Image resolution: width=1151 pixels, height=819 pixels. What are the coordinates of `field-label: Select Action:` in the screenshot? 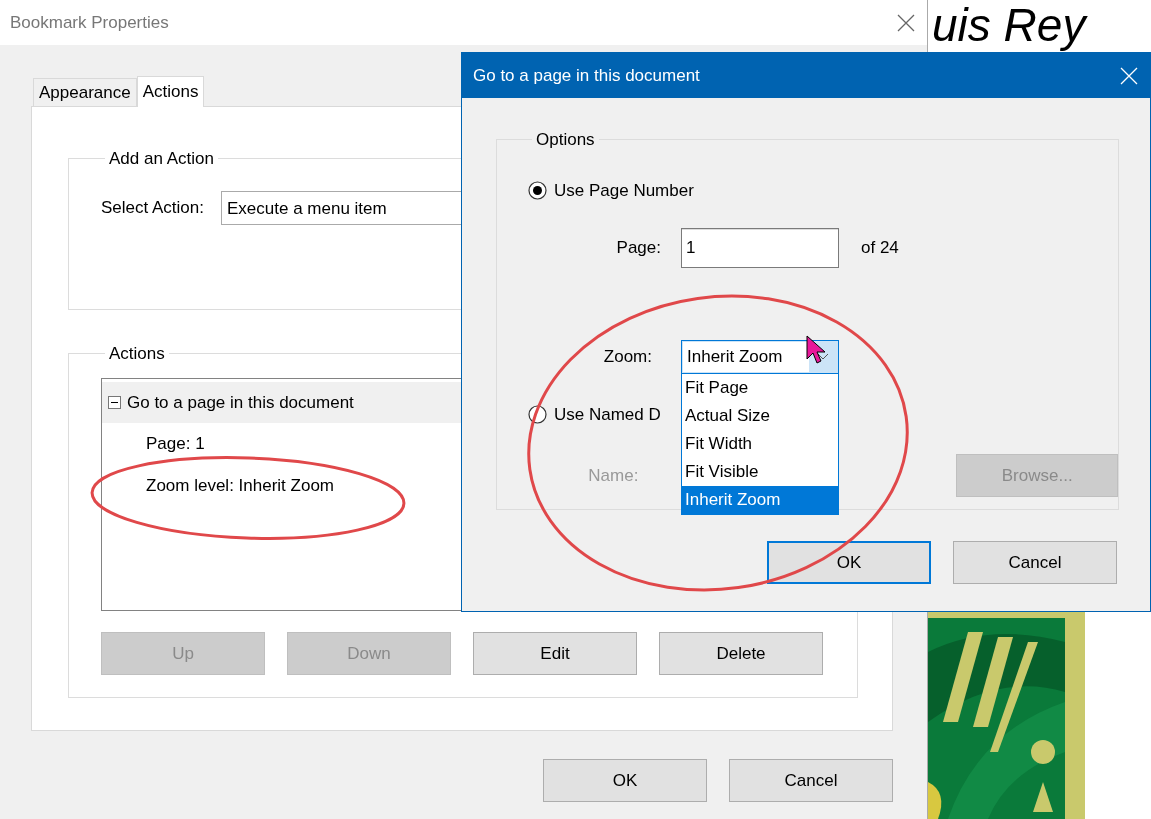 It's located at (152, 208).